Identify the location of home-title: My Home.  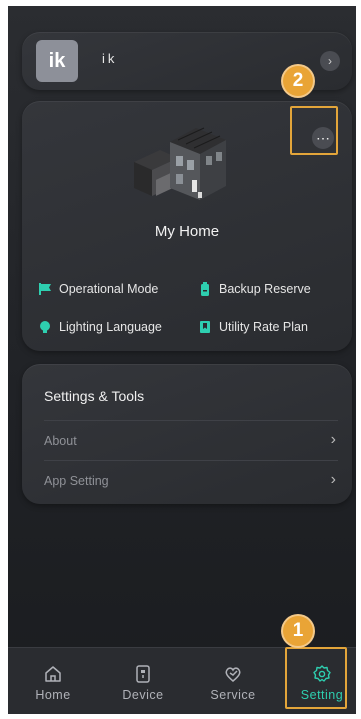
(187, 231).